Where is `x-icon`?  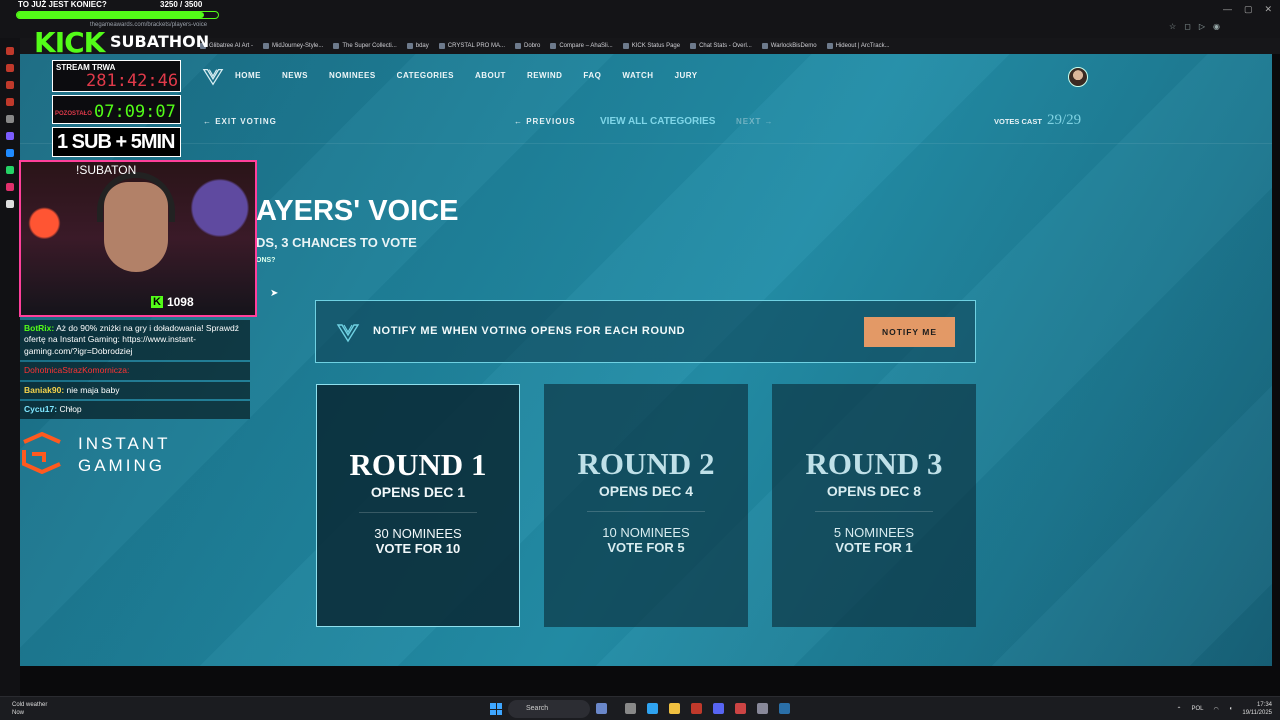 x-icon is located at coordinates (10, 204).